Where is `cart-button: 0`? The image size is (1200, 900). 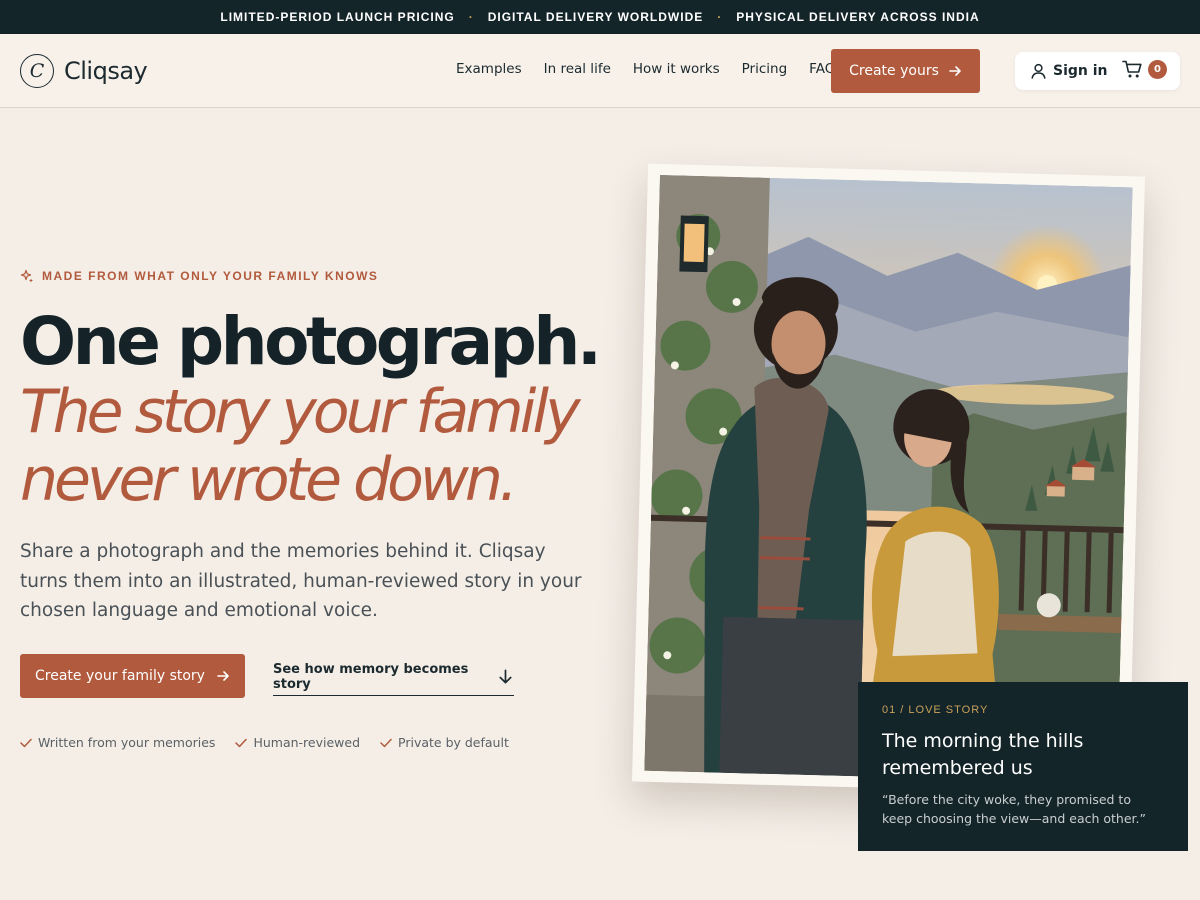 cart-button: 0 is located at coordinates (1144, 69).